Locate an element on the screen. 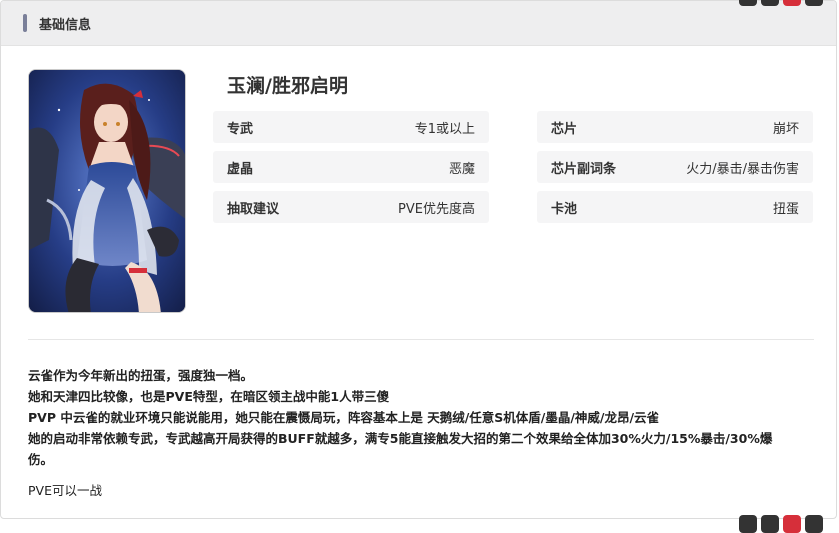 The height and width of the screenshot is (533, 839). attr-value: PVE优先度高 is located at coordinates (436, 209).